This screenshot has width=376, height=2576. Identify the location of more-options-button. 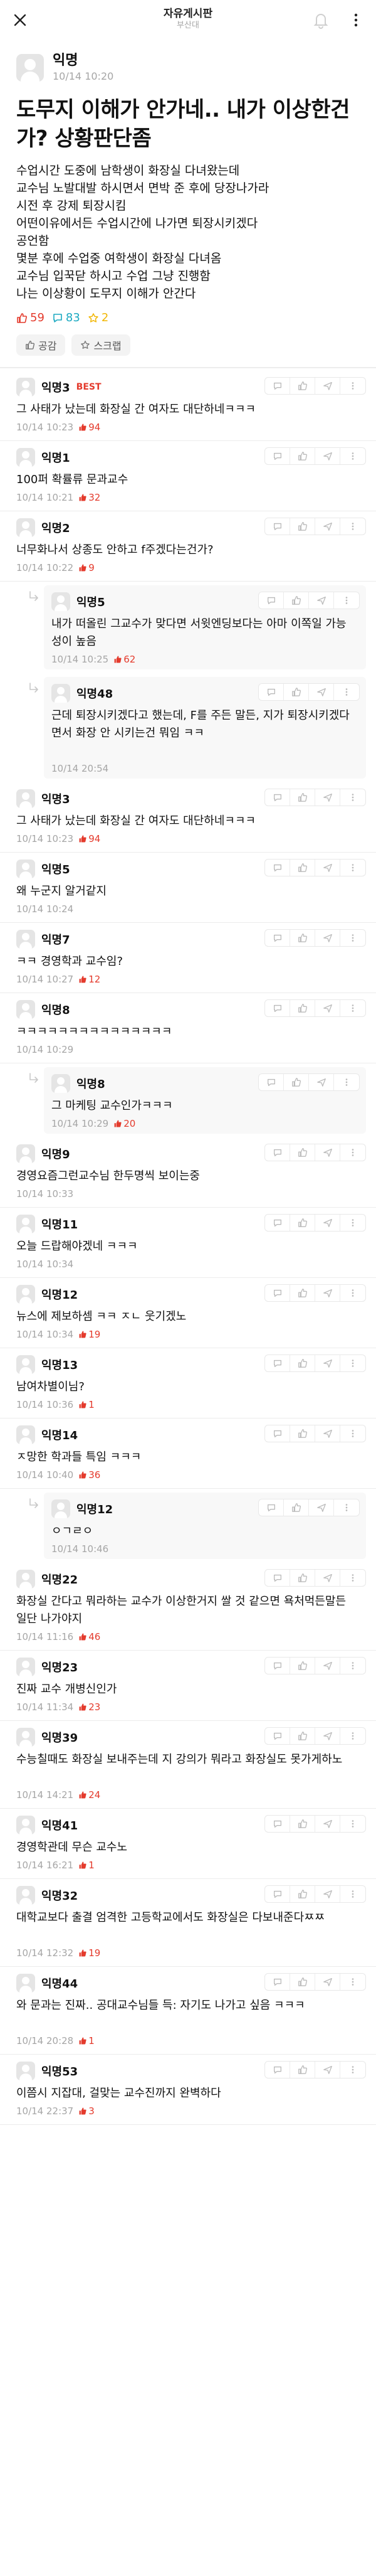
(356, 20).